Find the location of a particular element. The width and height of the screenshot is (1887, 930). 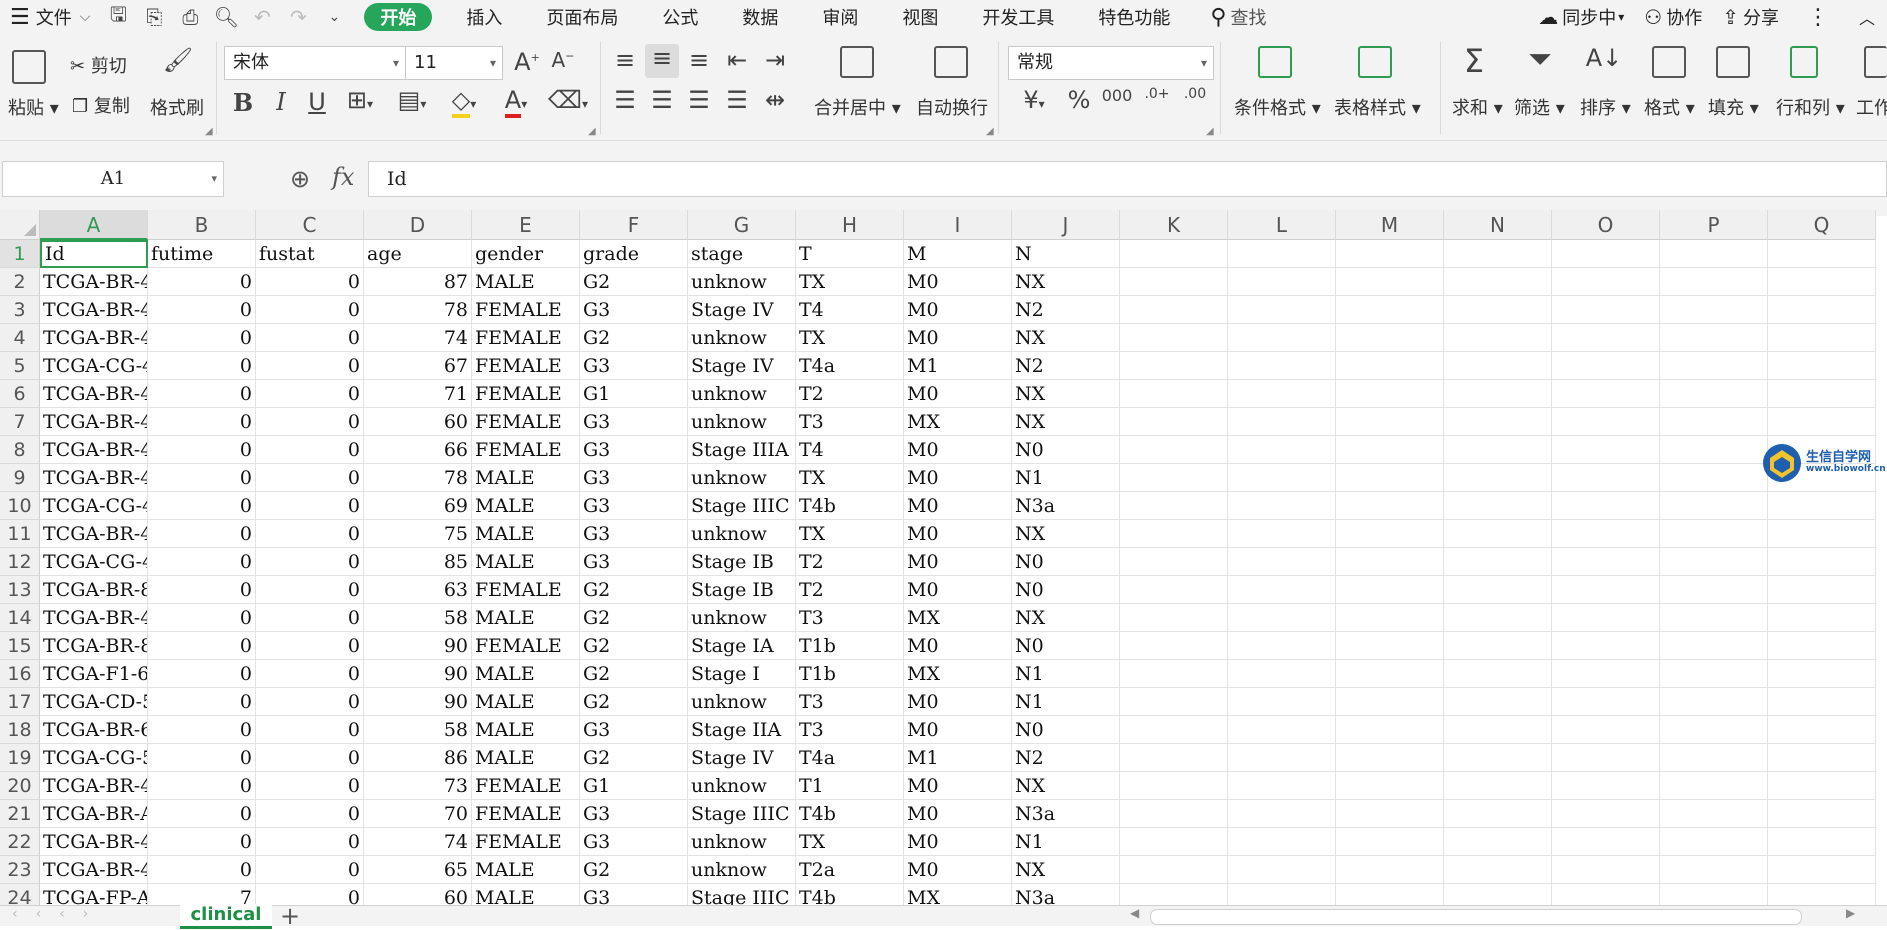

cell-K8 is located at coordinates (1174, 450).